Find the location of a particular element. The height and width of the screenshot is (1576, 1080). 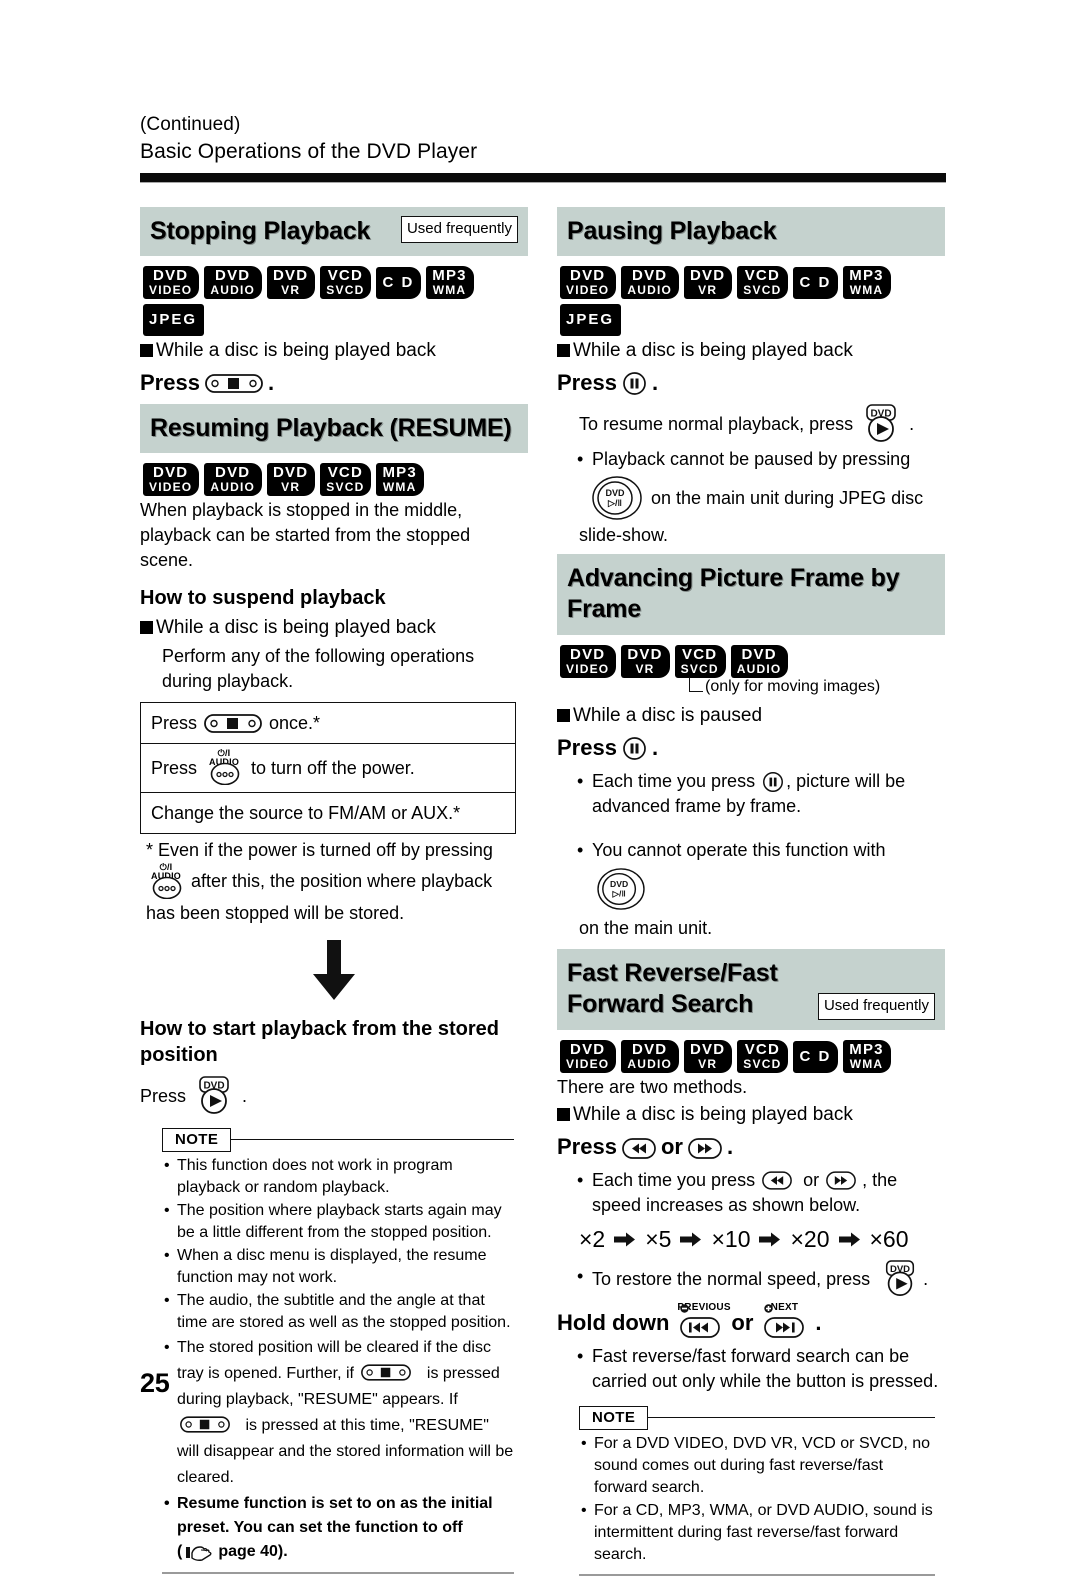

condition-line: While a disc is paused is located at coordinates (751, 716).